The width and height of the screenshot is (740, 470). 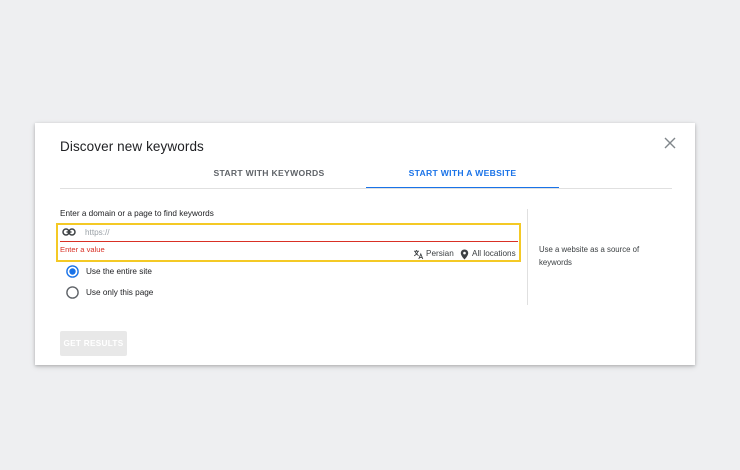 What do you see at coordinates (72, 271) in the screenshot?
I see `radio-entire-site` at bounding box center [72, 271].